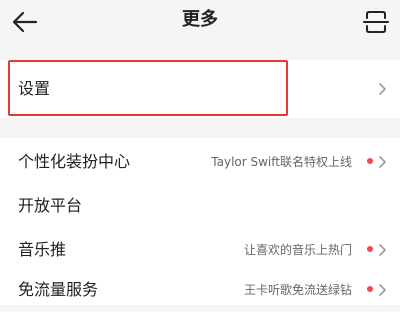 Image resolution: width=400 pixels, height=312 pixels. What do you see at coordinates (74, 161) in the screenshot?
I see `list-item-label: 个性化装扮中心` at bounding box center [74, 161].